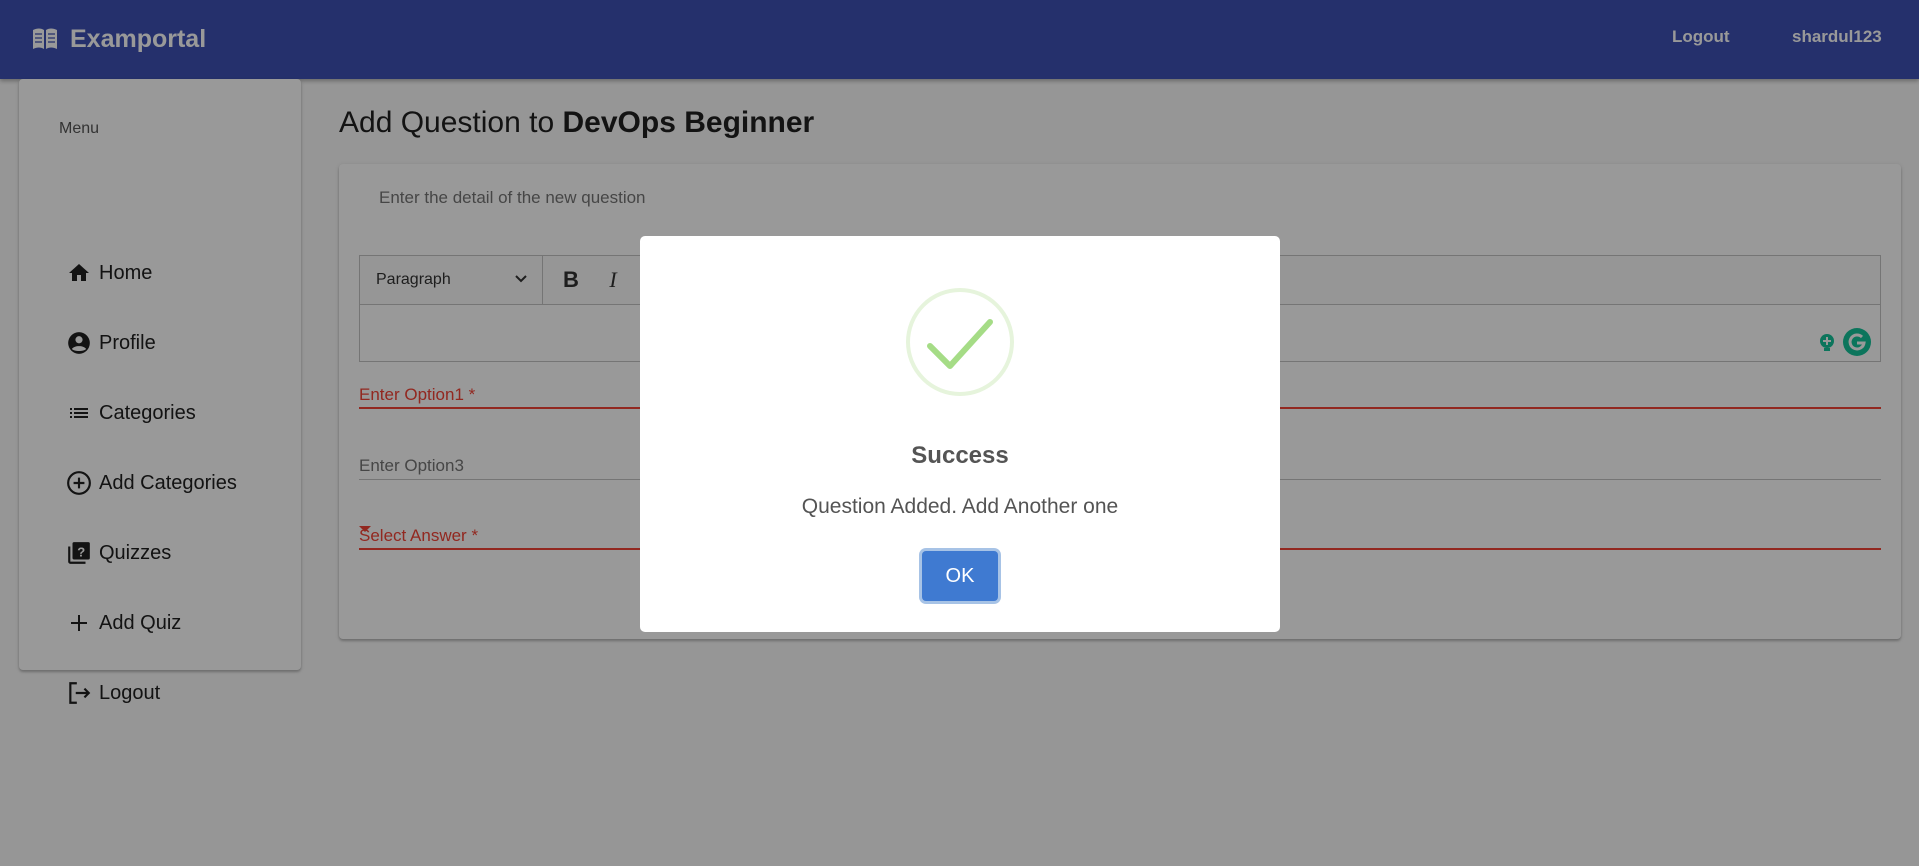  I want to click on success-check-icon, so click(960, 342).